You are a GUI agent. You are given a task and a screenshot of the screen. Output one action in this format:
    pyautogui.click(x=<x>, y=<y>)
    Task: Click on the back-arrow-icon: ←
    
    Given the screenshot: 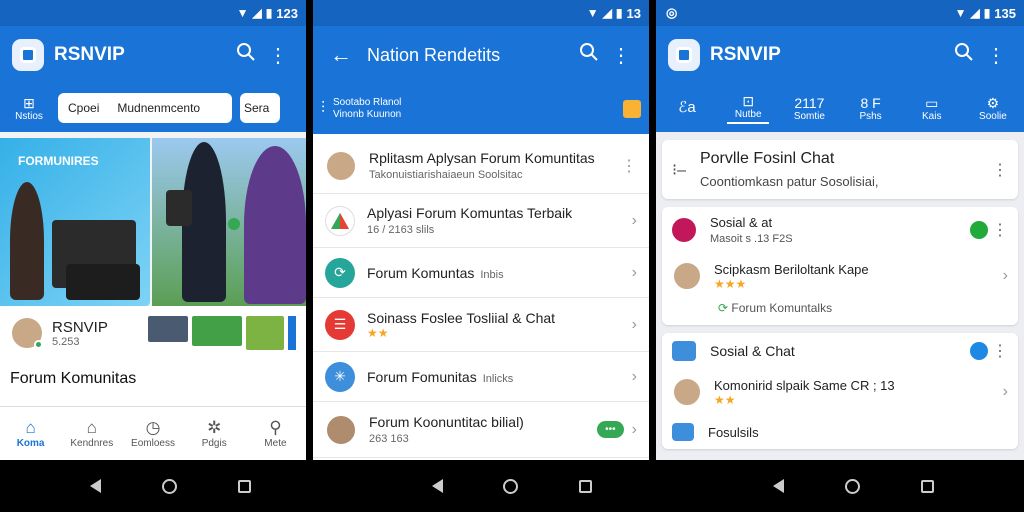 What is the action you would take?
    pyautogui.click(x=341, y=55)
    